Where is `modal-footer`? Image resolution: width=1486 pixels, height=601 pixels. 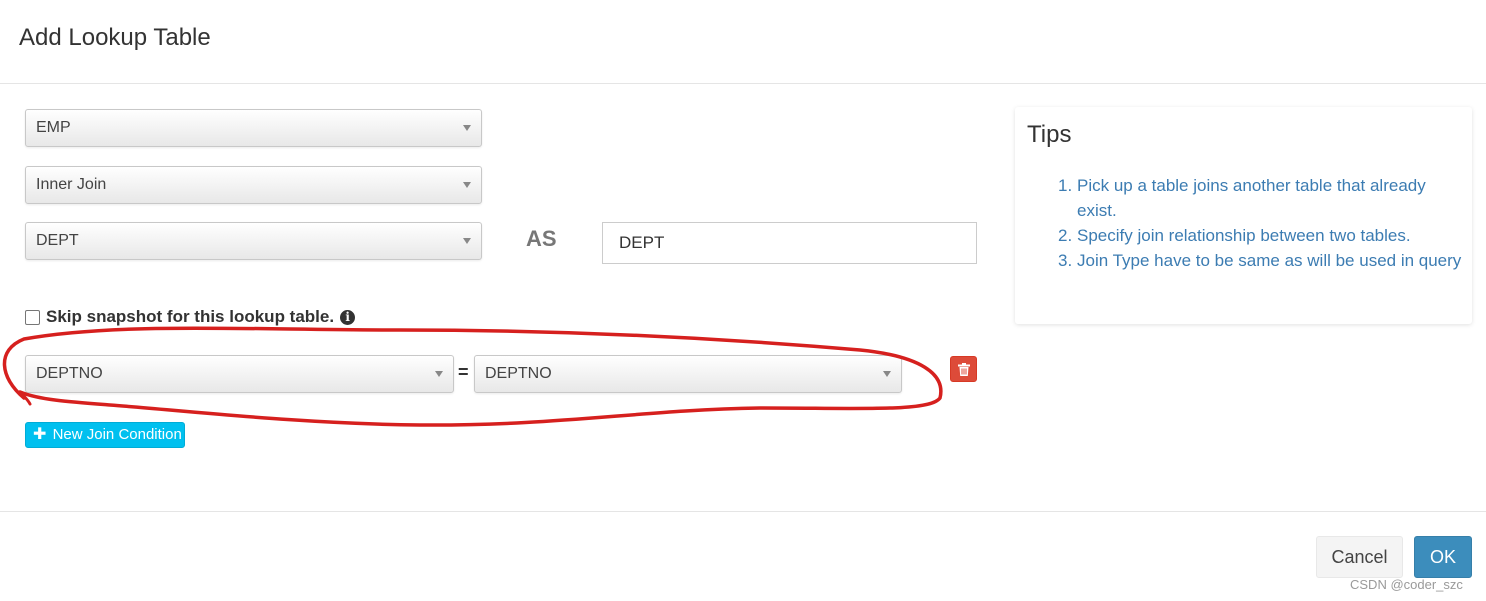
modal-footer is located at coordinates (743, 556).